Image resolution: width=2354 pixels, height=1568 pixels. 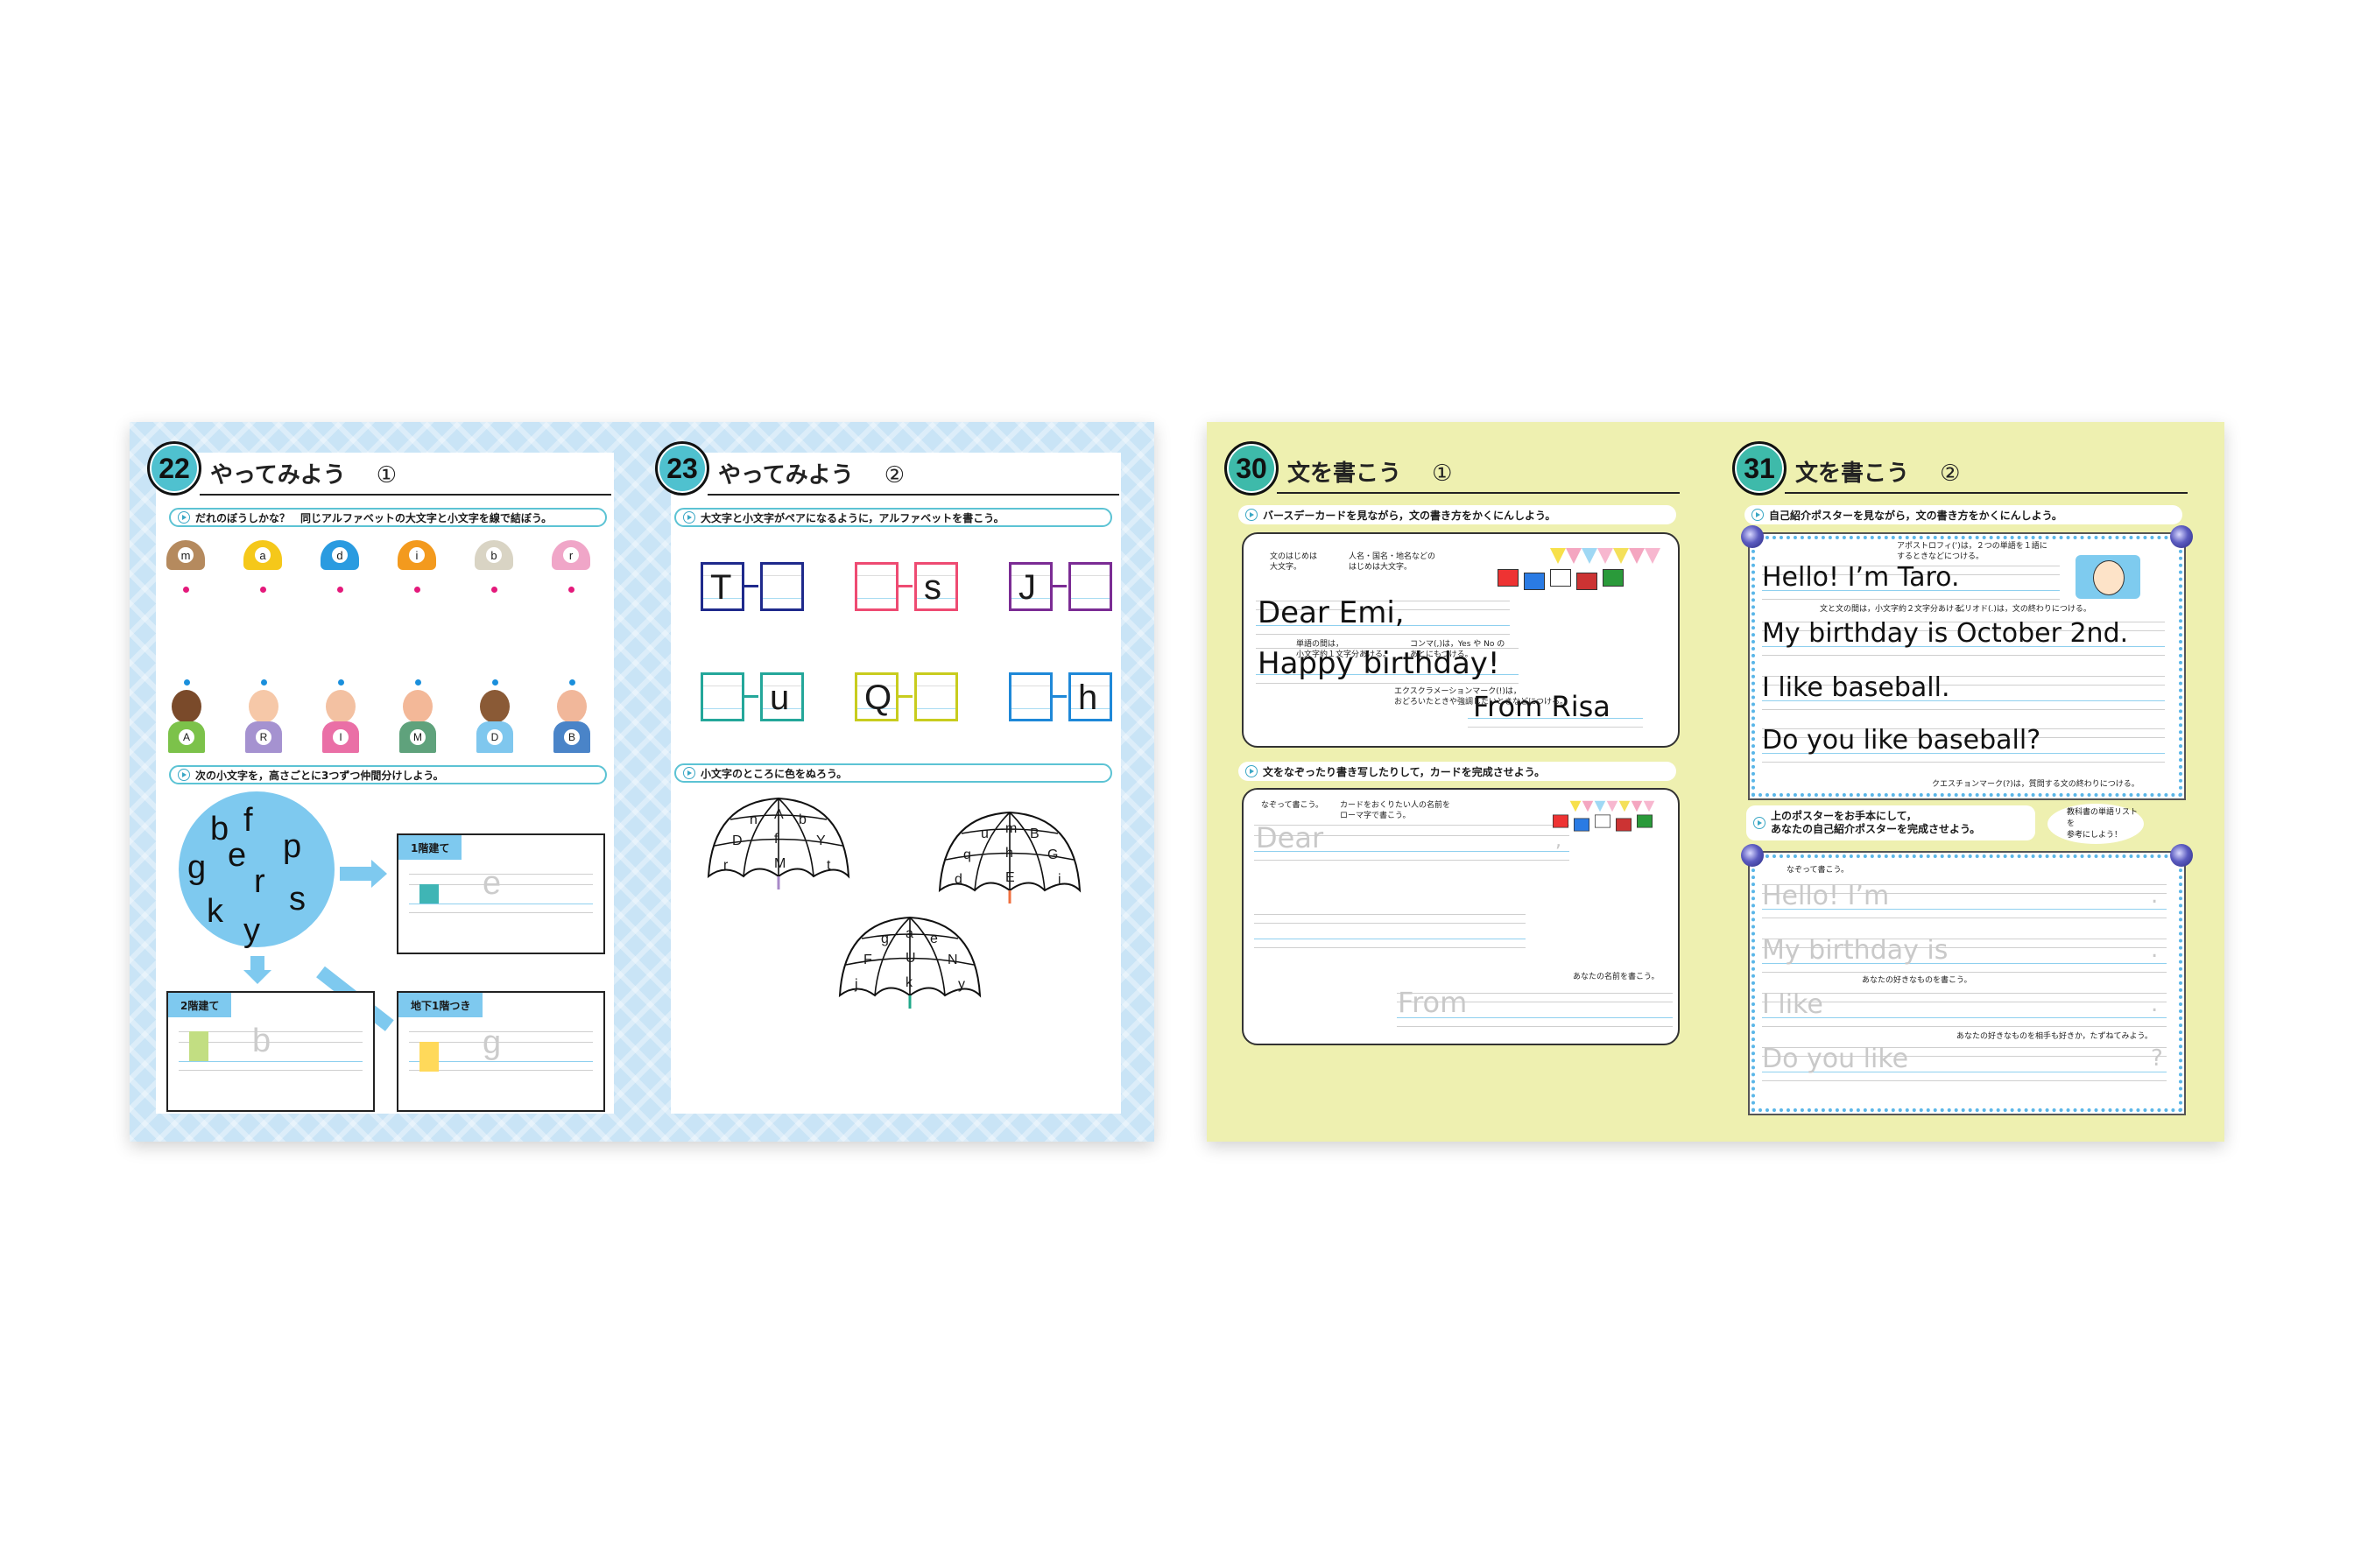 What do you see at coordinates (1059, 880) in the screenshot?
I see `umbrella-letter: i` at bounding box center [1059, 880].